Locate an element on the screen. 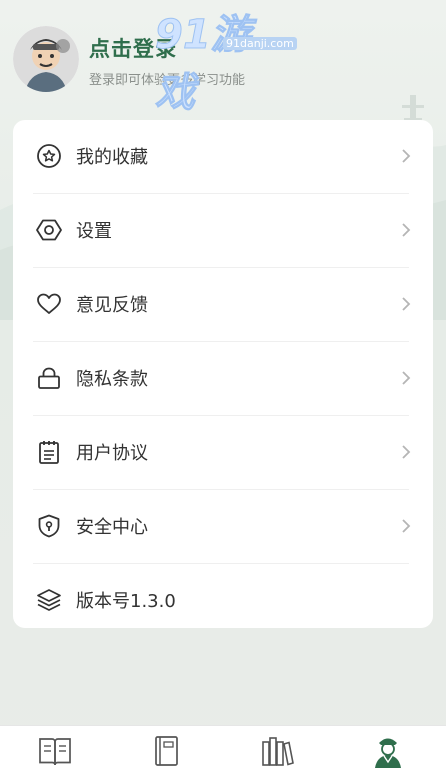 This screenshot has width=446, height=776. avatar is located at coordinates (46, 59).